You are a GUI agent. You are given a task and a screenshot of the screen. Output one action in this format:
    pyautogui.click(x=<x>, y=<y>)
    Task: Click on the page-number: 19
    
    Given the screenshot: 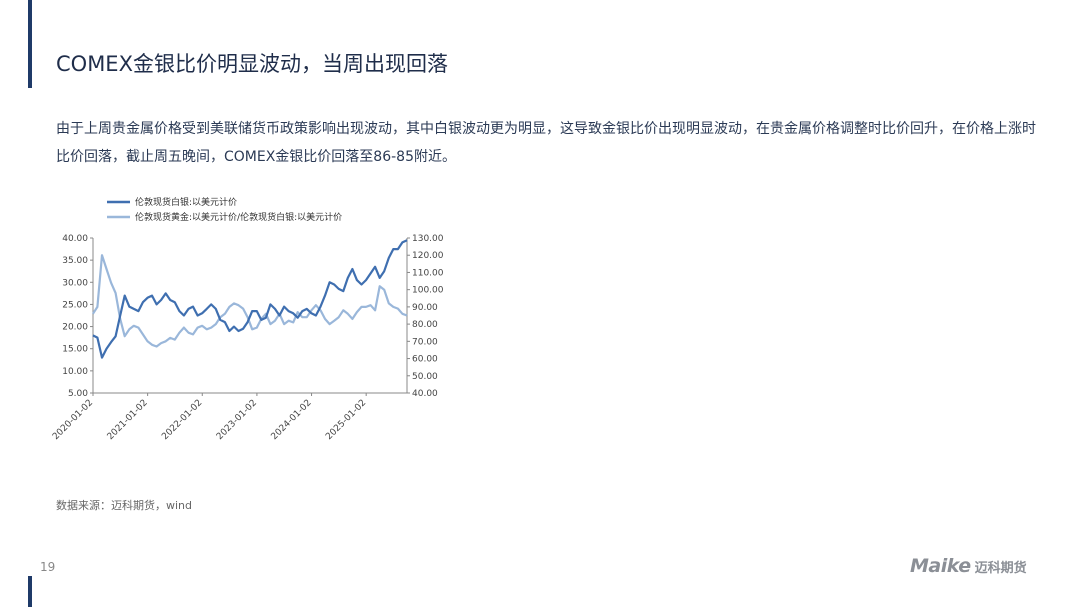 What is the action you would take?
    pyautogui.click(x=48, y=567)
    